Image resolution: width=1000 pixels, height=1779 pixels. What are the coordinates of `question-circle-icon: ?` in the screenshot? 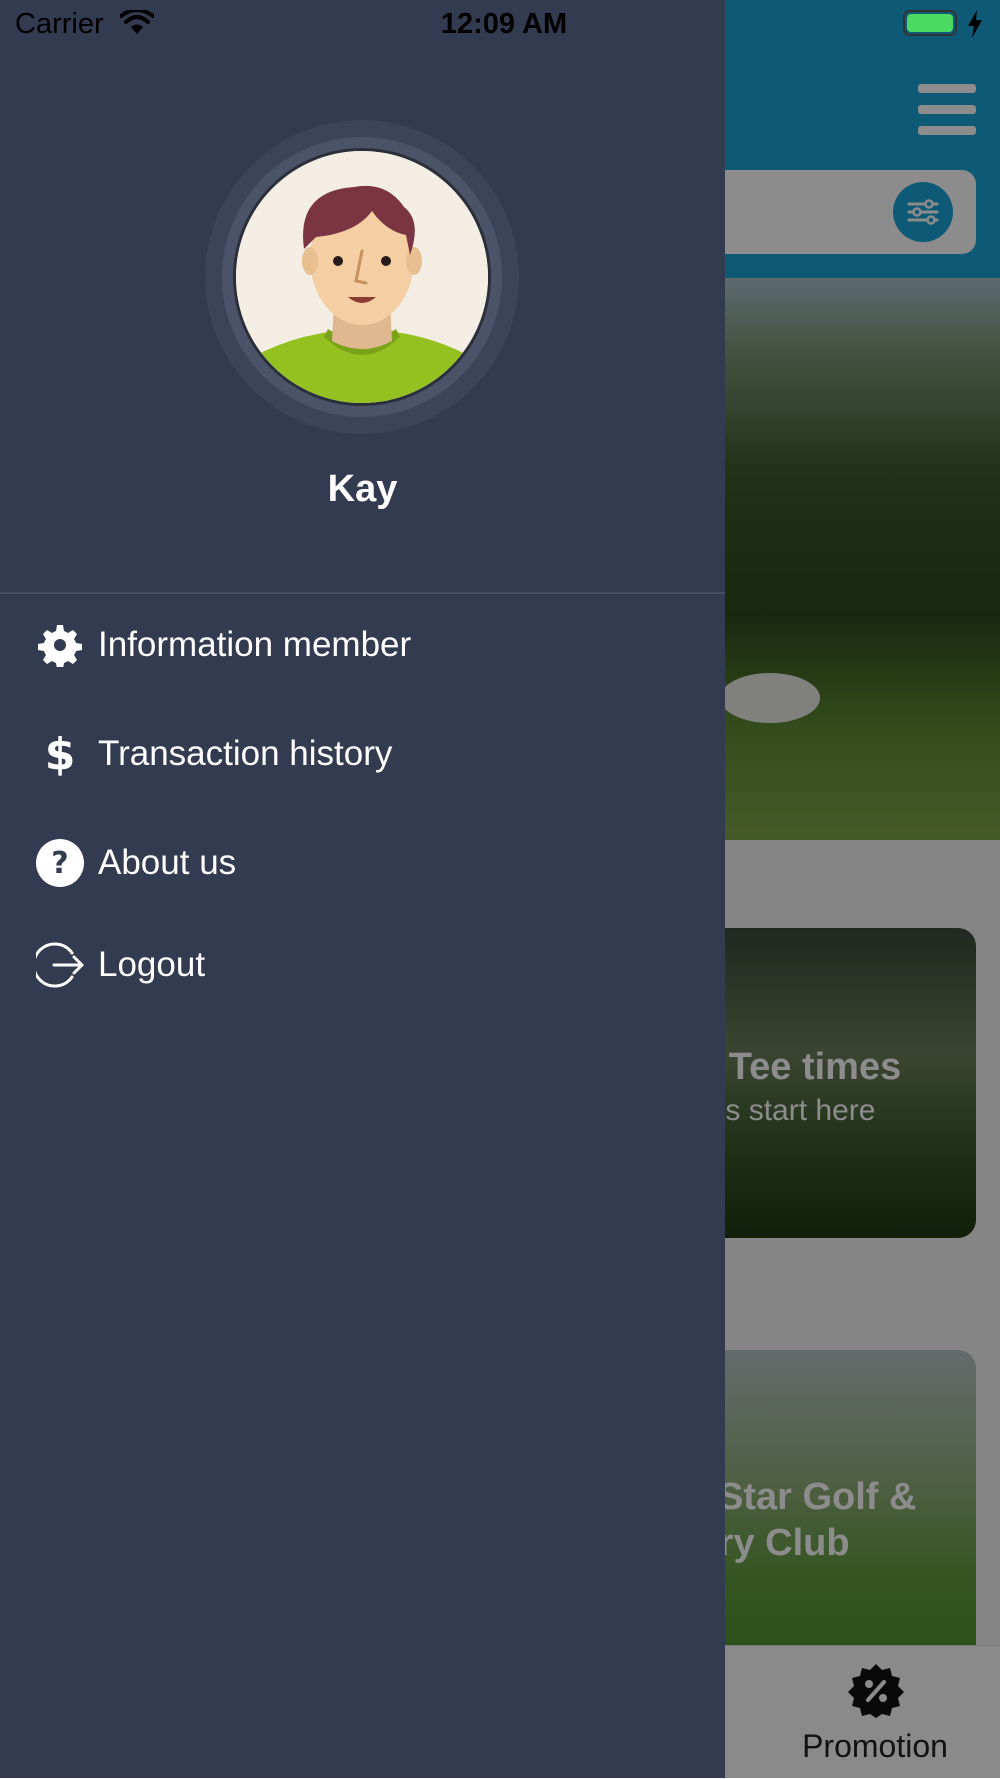 It's located at (60, 863).